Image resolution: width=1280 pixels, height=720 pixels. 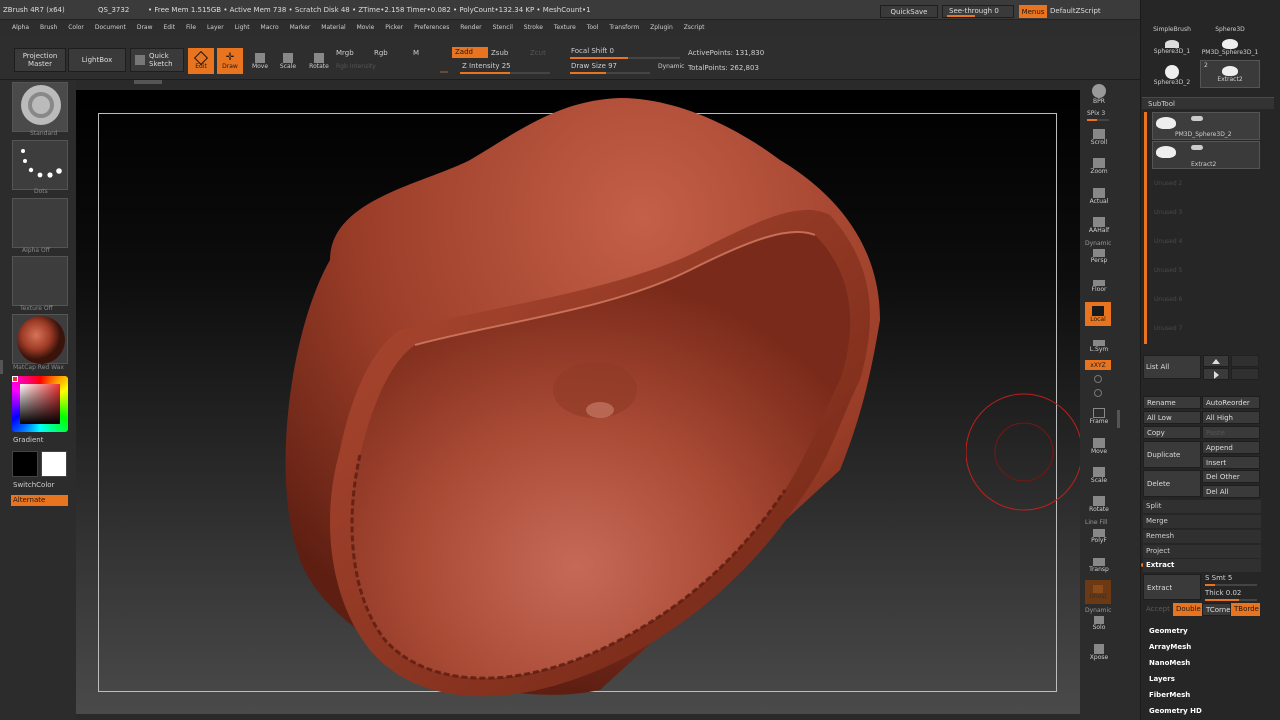 I want to click on menu-tool: Tool, so click(x=593, y=27).